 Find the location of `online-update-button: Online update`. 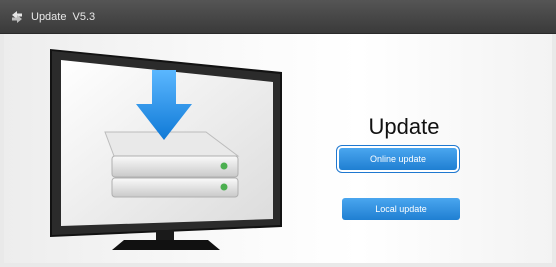

online-update-button: Online update is located at coordinates (398, 159).